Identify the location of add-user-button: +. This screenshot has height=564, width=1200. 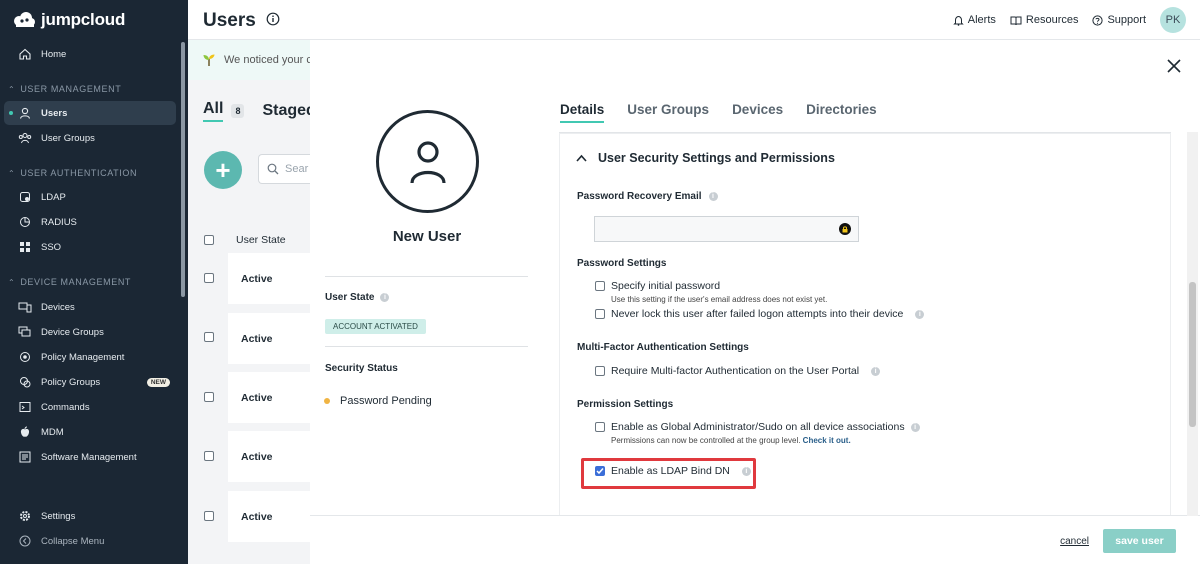
(223, 170).